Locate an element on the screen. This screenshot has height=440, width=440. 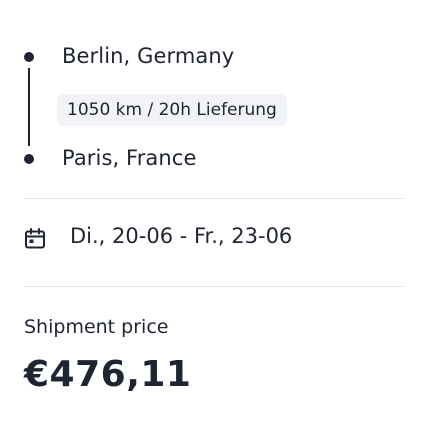
origin-city: Berlin, Germany is located at coordinates (148, 56).